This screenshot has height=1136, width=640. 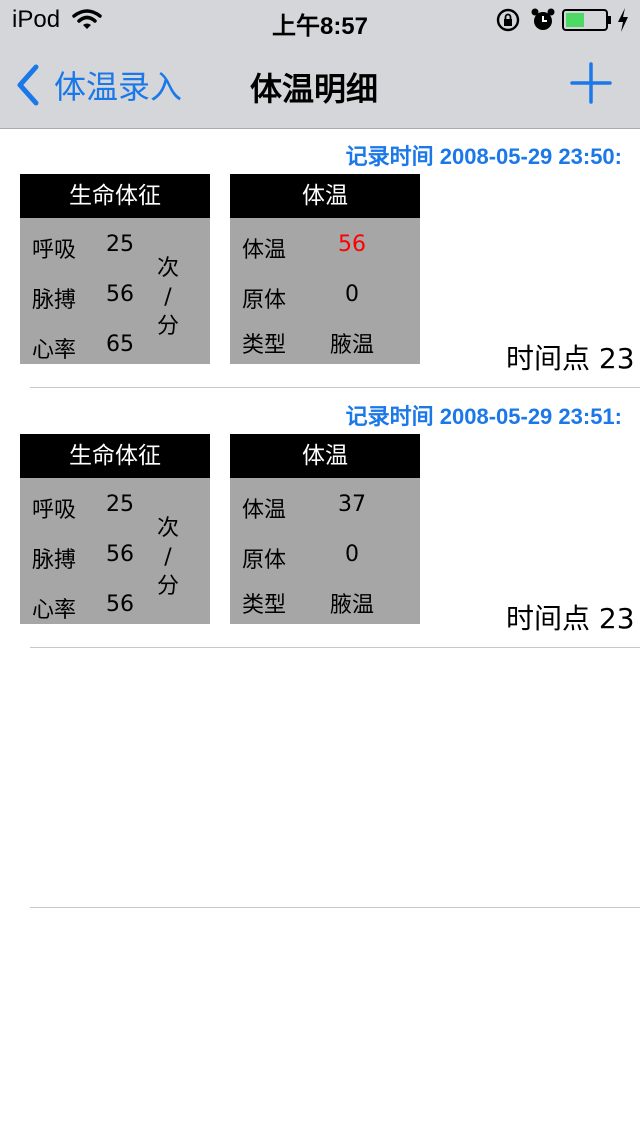 What do you see at coordinates (120, 344) in the screenshot?
I see `heart-rate-value: 65` at bounding box center [120, 344].